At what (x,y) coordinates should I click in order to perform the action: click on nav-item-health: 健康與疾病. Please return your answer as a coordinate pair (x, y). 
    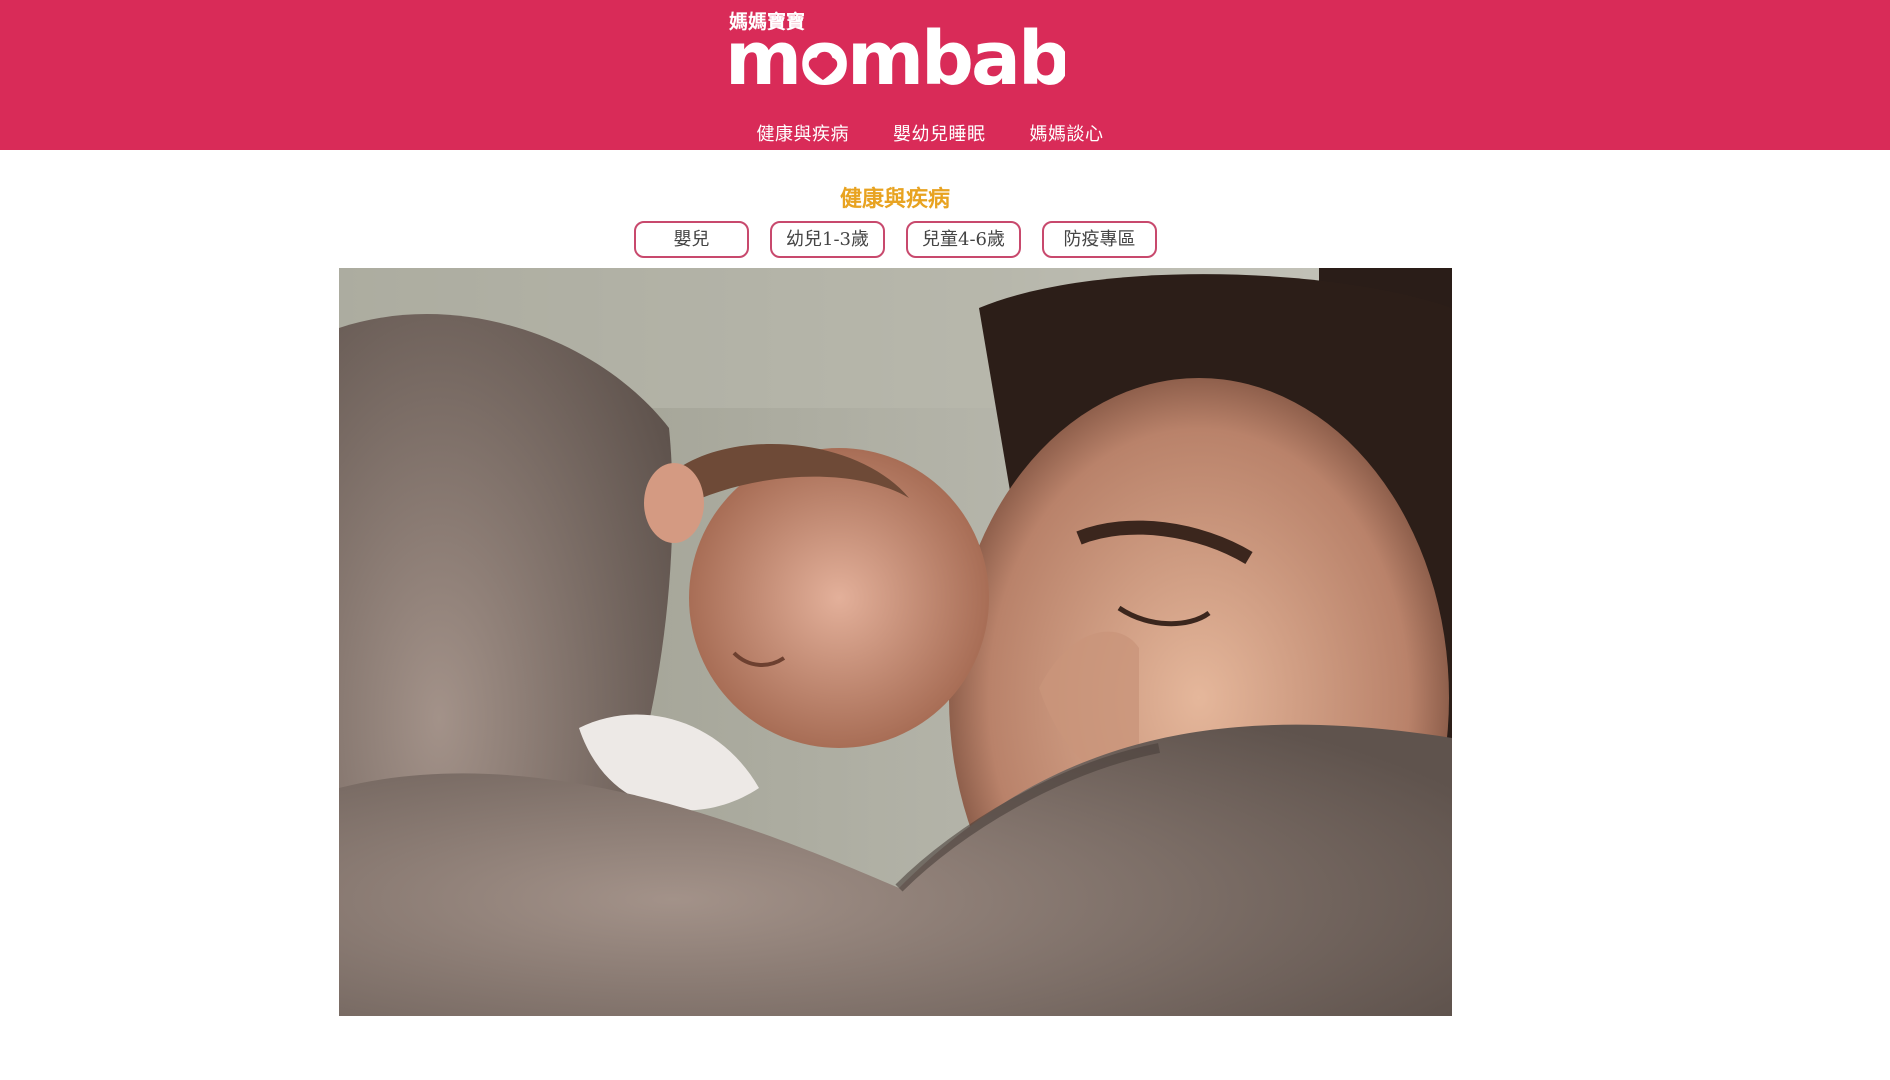
    Looking at the image, I should click on (803, 135).